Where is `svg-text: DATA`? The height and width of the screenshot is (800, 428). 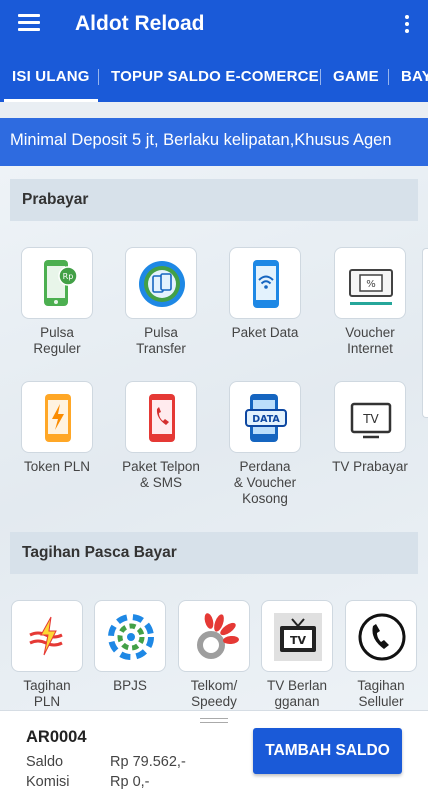 svg-text: DATA is located at coordinates (266, 419).